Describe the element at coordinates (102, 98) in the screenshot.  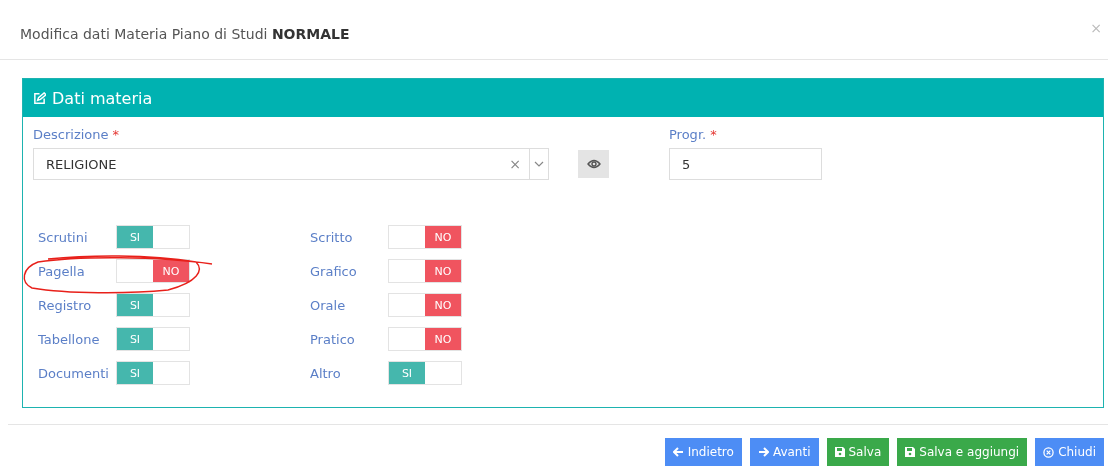
I see `panel-title: Dati materia` at that location.